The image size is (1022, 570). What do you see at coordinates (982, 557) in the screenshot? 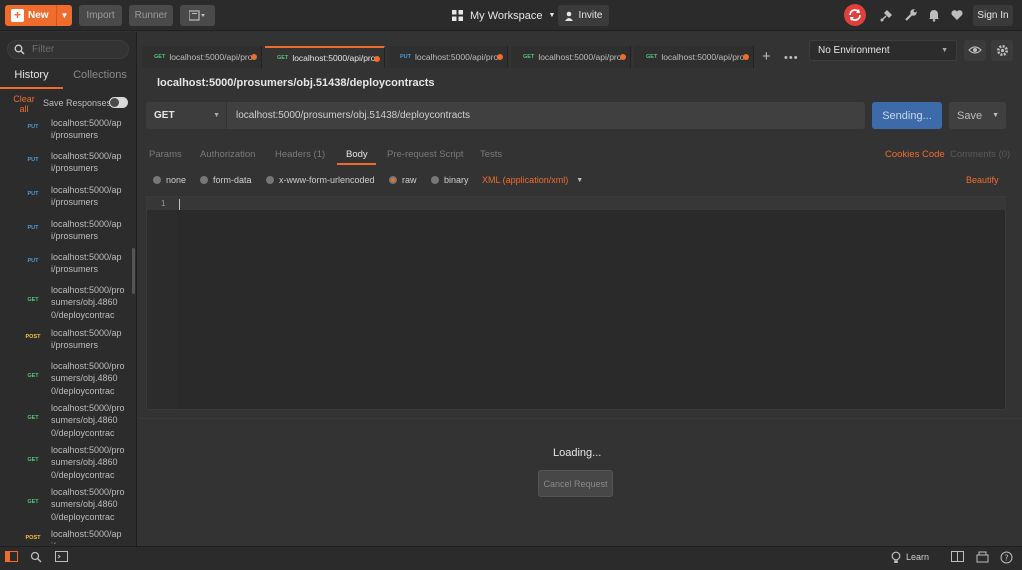
I see `bootcamp-icon` at bounding box center [982, 557].